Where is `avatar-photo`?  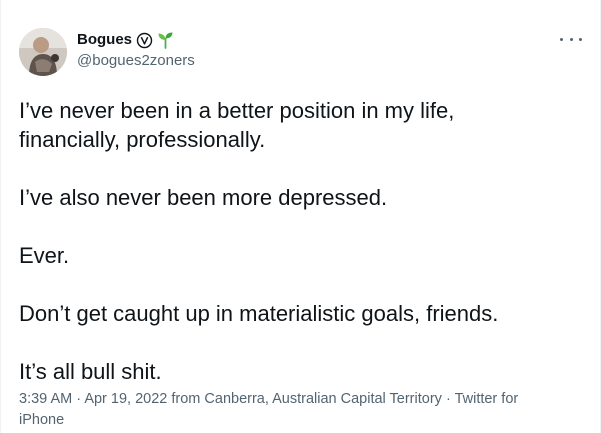
avatar-photo is located at coordinates (43, 52).